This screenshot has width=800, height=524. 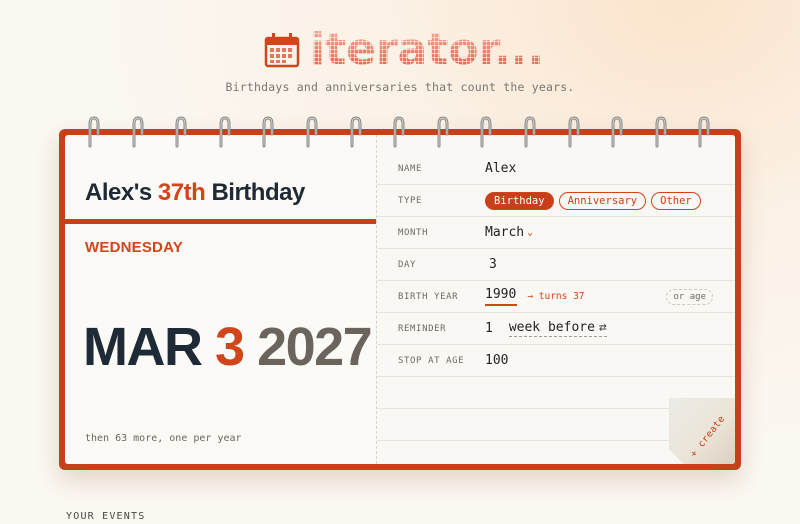 What do you see at coordinates (282, 50) in the screenshot?
I see `calendar-icon` at bounding box center [282, 50].